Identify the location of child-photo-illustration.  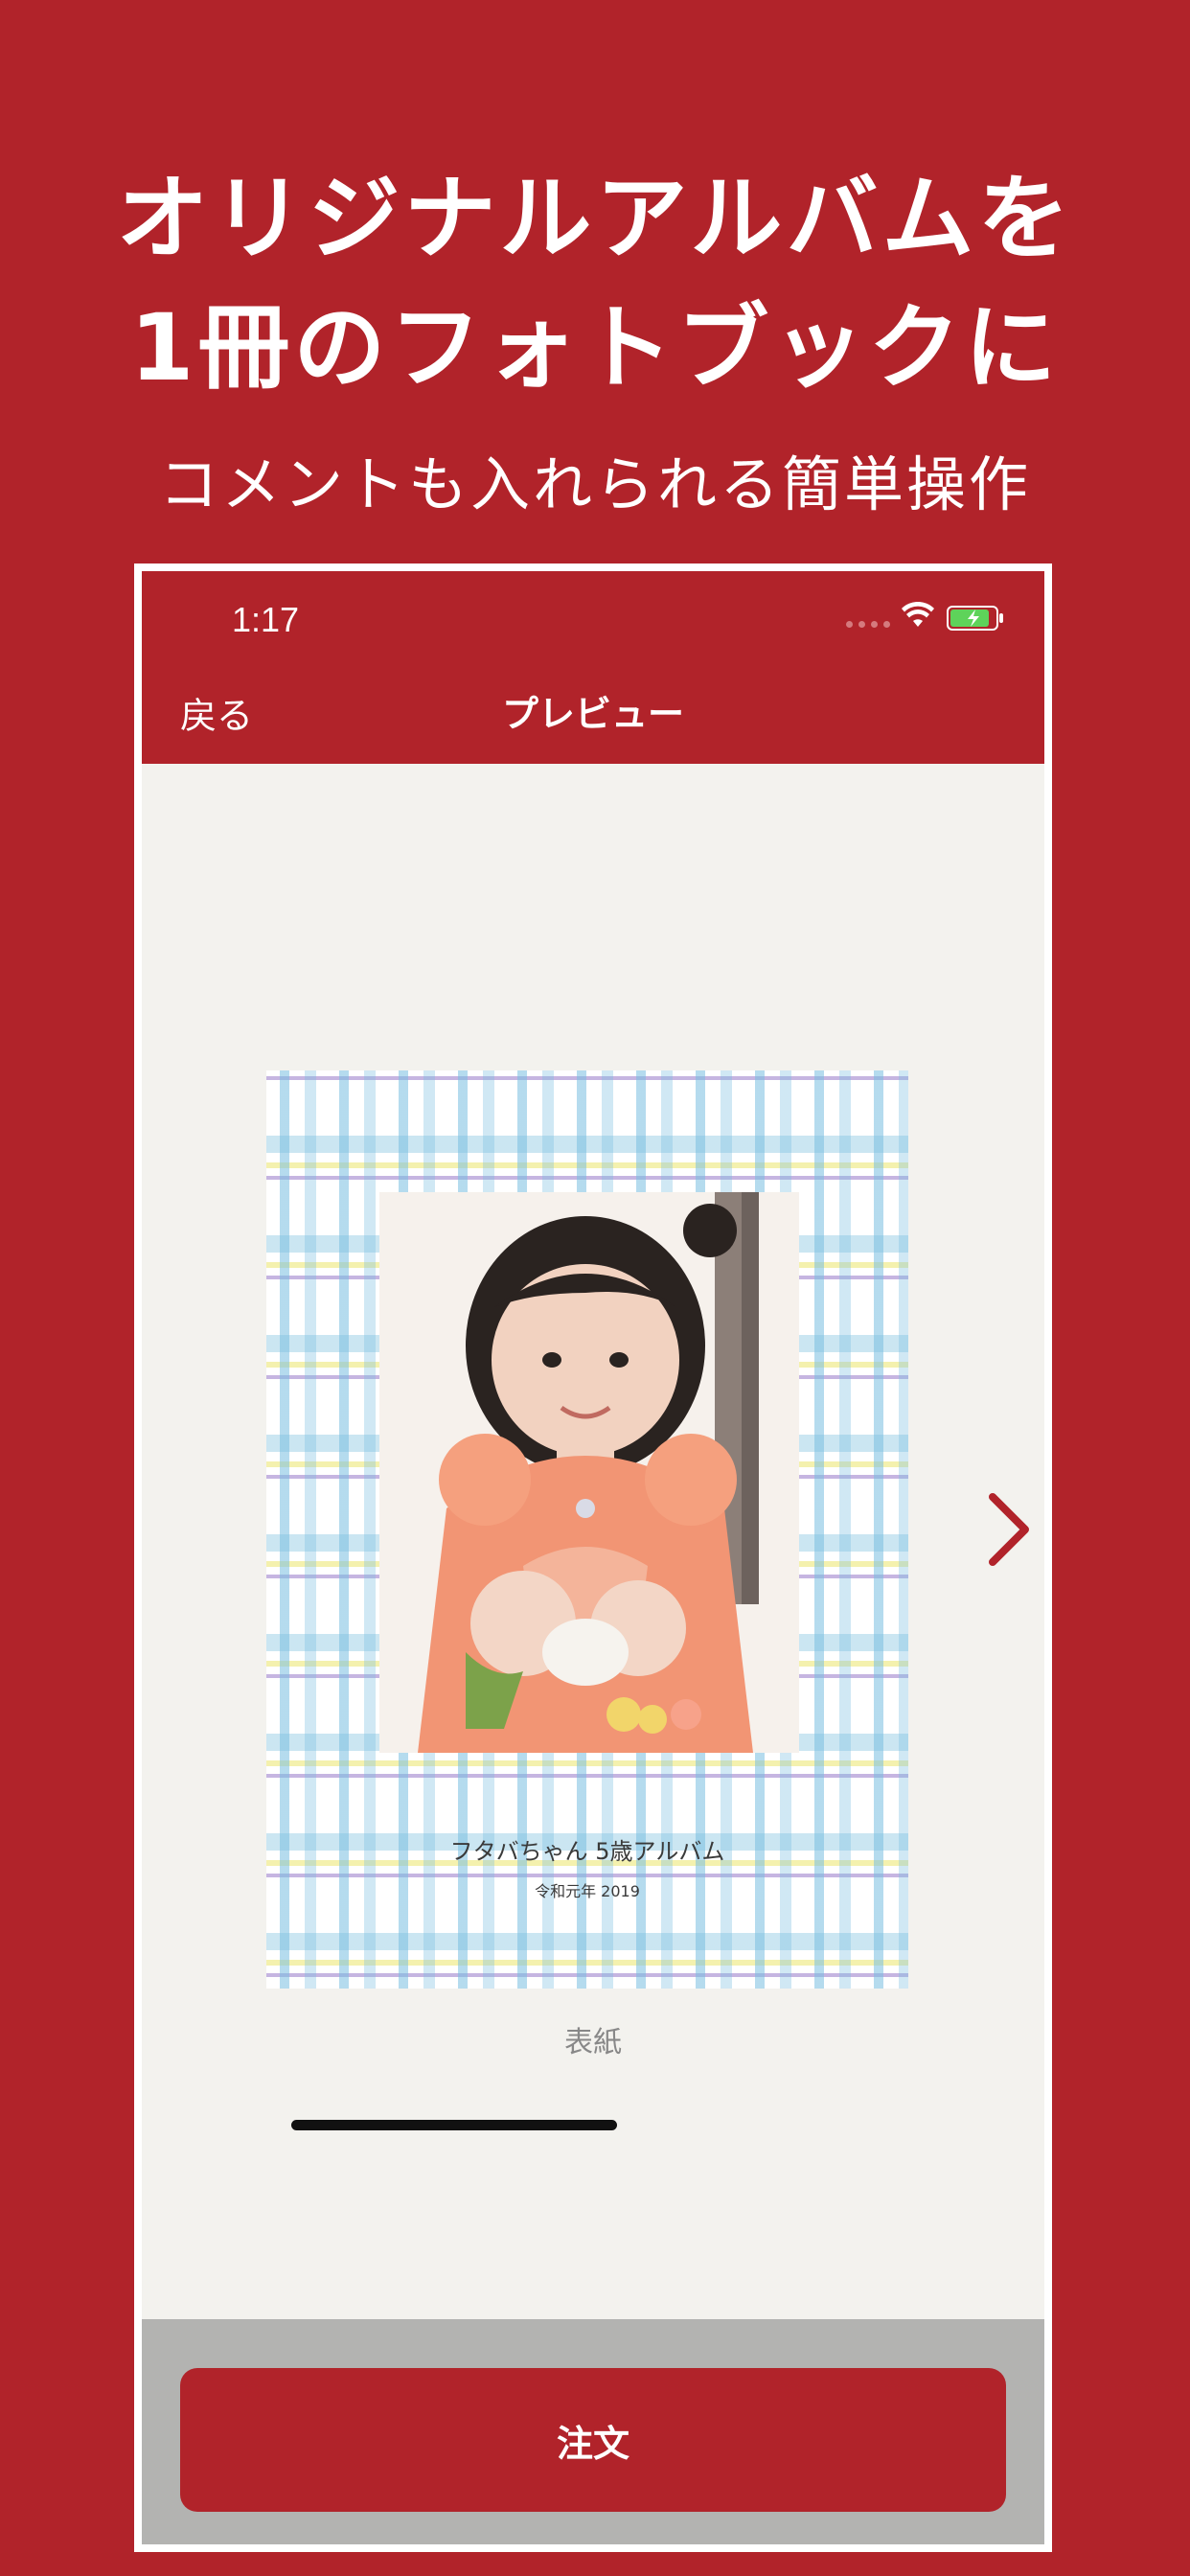
(589, 1472).